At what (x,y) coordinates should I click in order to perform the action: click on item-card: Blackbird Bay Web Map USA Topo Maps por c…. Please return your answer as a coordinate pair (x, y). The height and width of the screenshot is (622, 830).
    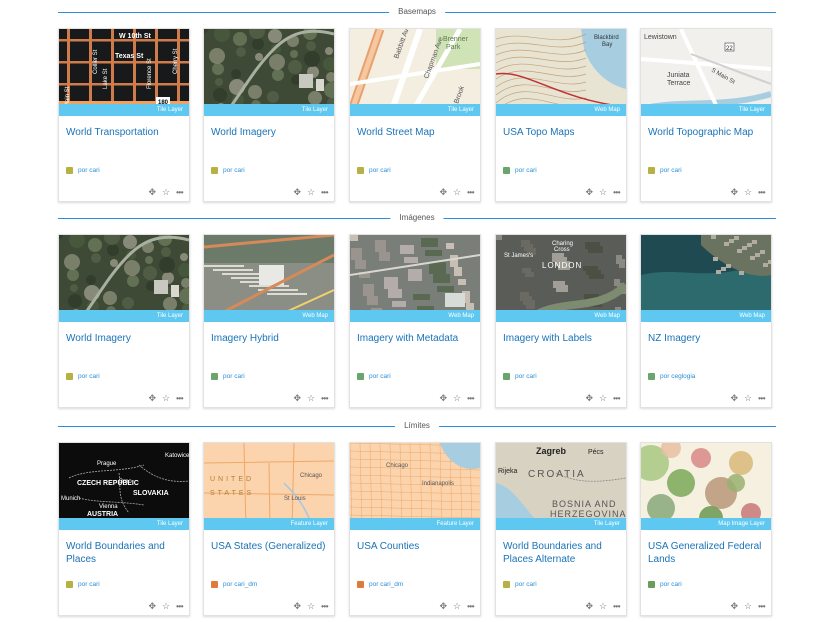
    Looking at the image, I should click on (561, 115).